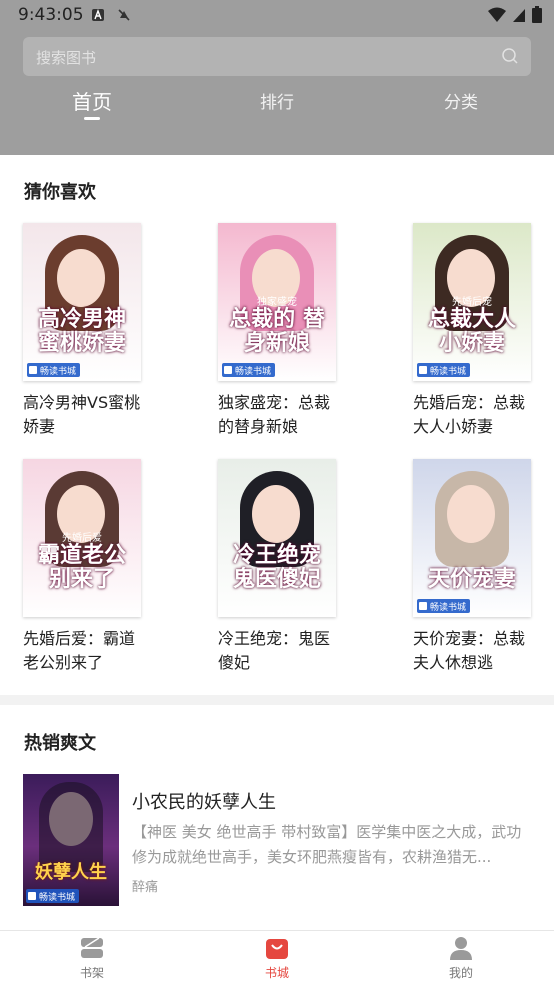 This screenshot has width=554, height=984. What do you see at coordinates (277, 331) in the screenshot?
I see `cover-title: 总裁的 替身新娘` at bounding box center [277, 331].